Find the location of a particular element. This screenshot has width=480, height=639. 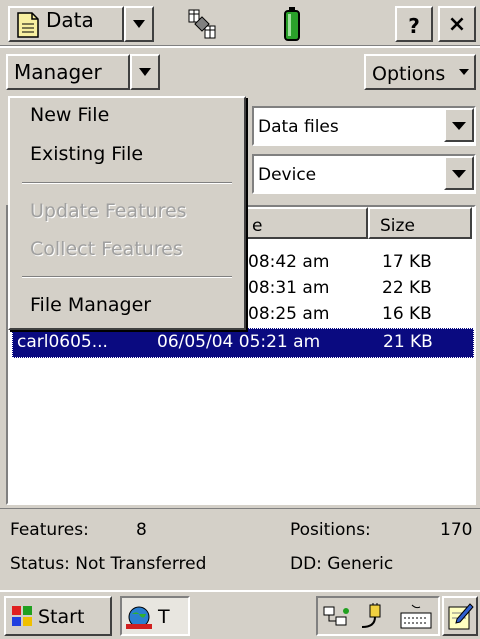

notes-button is located at coordinates (460, 616).